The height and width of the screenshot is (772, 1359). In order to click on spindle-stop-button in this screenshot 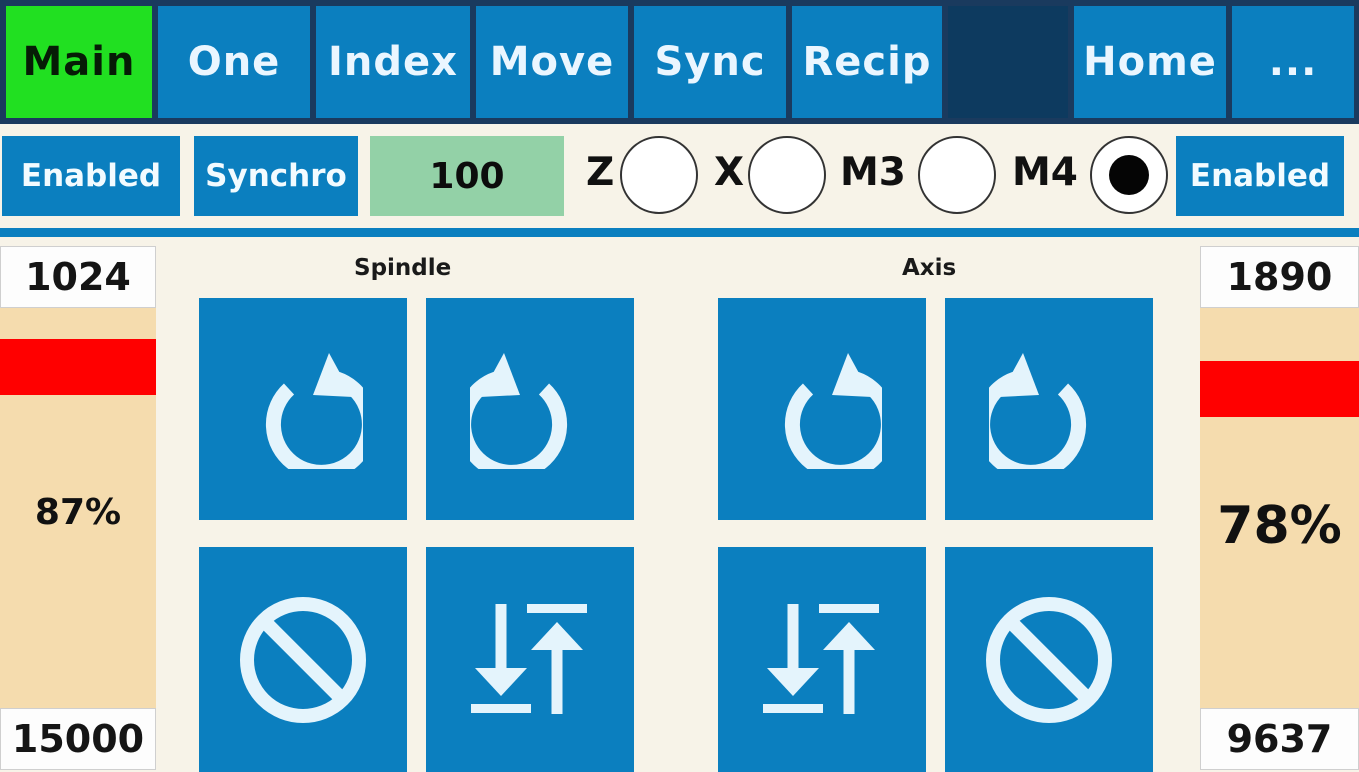, I will do `click(303, 659)`.